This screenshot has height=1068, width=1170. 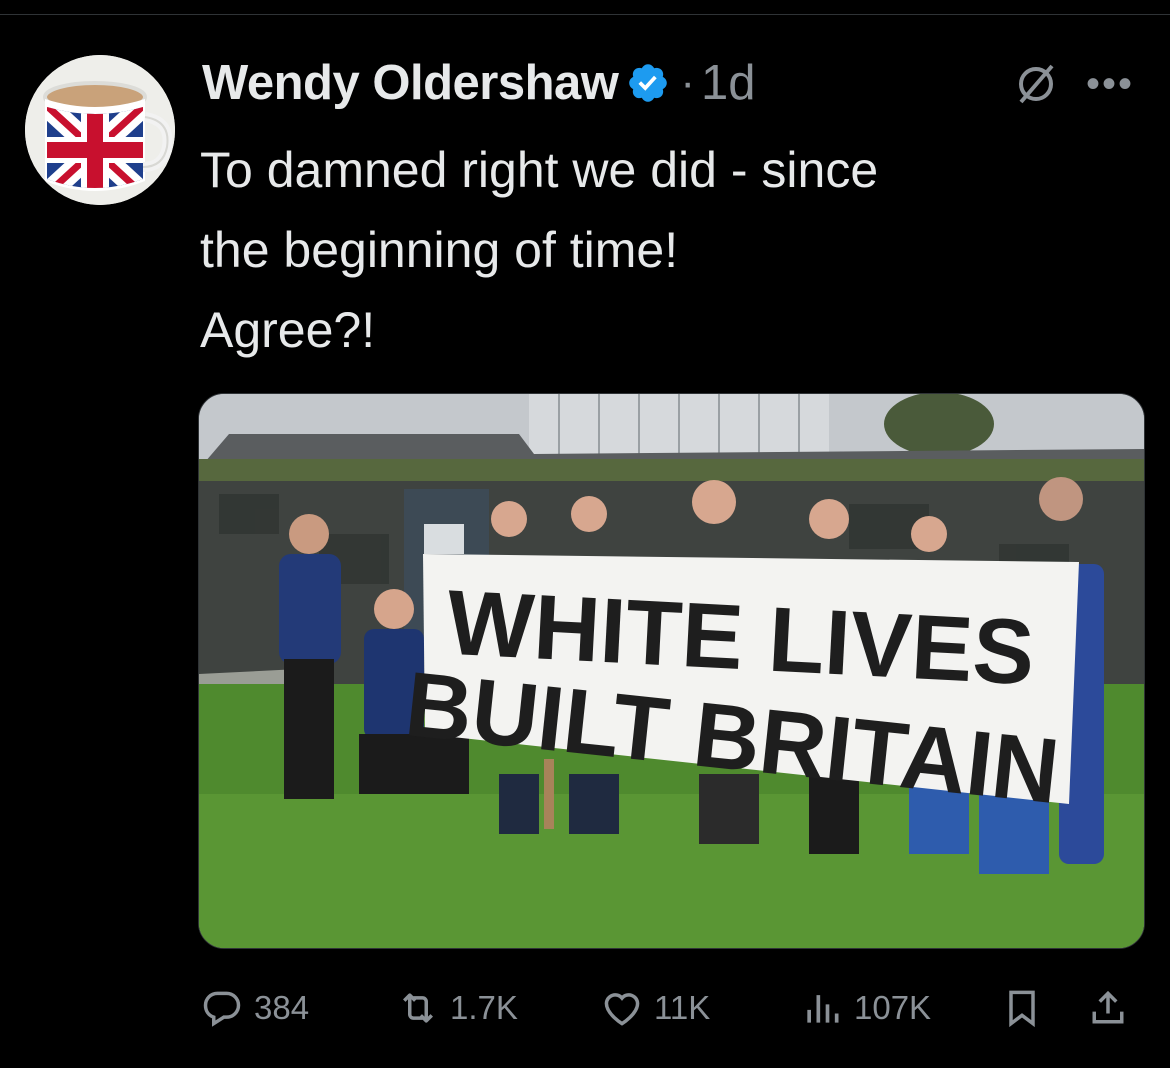 What do you see at coordinates (1036, 84) in the screenshot?
I see `grok-icon` at bounding box center [1036, 84].